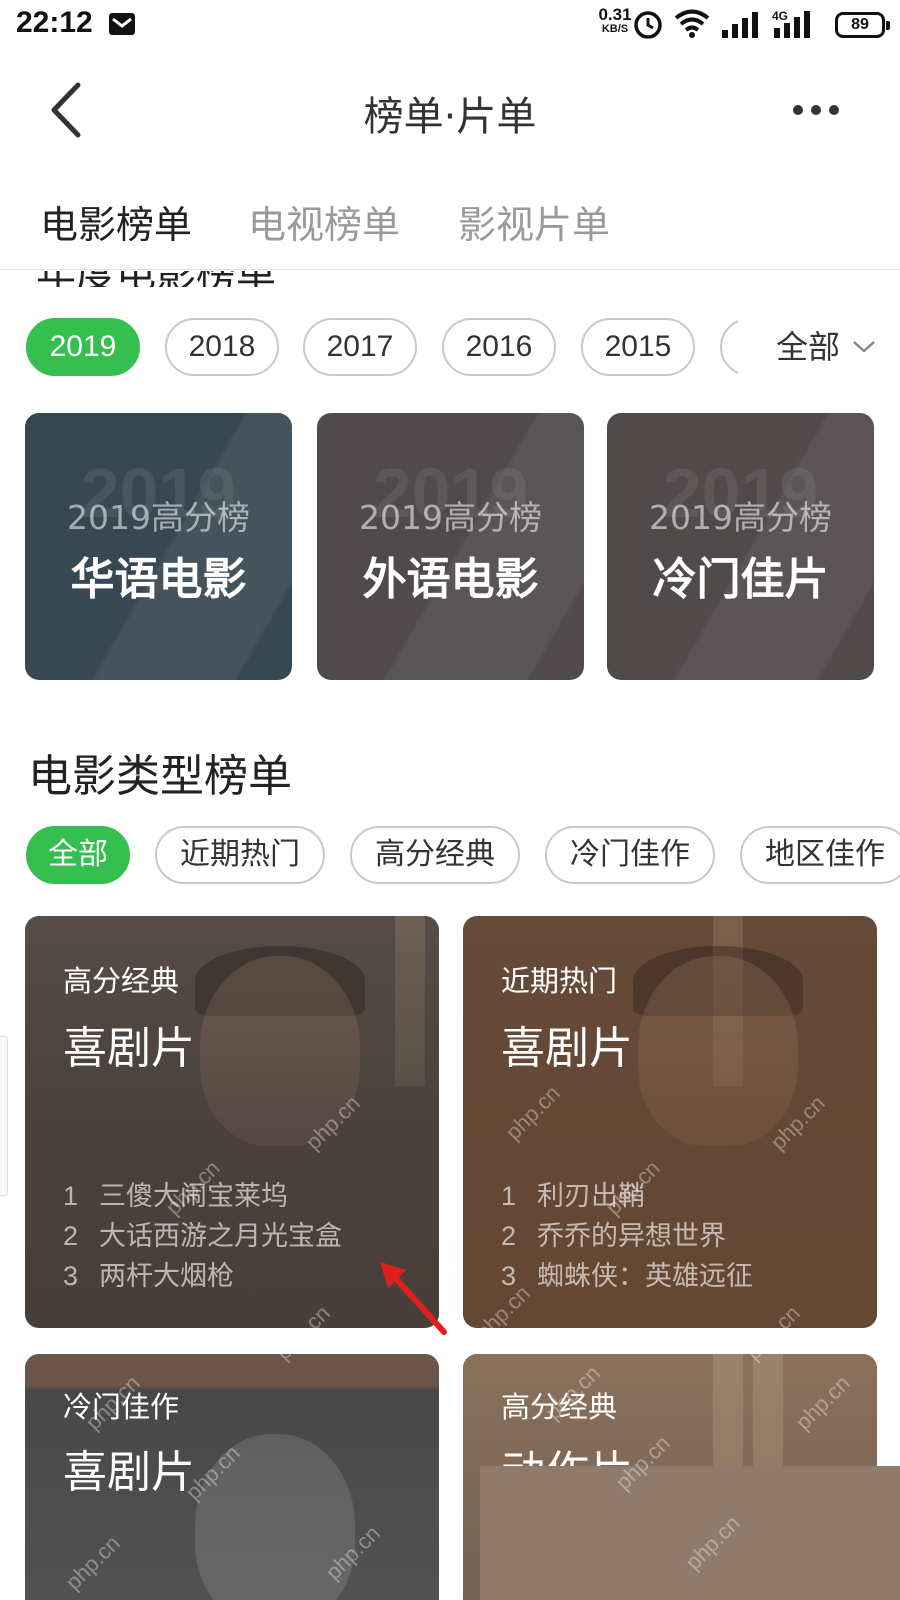 Image resolution: width=900 pixels, height=1600 pixels. I want to click on nav-bar: 榜单·片单, so click(450, 110).